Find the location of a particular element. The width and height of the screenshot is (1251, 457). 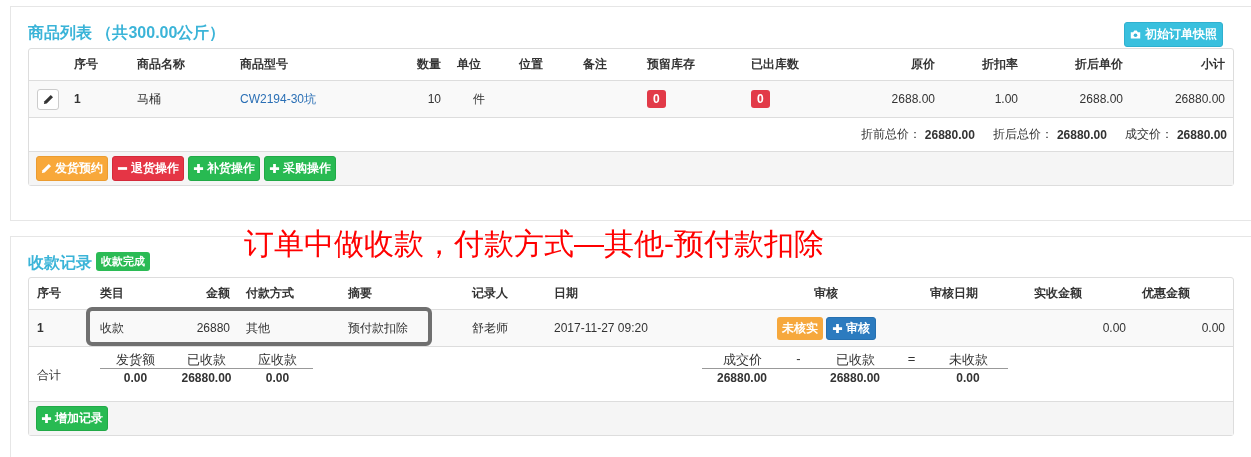

table-cell-text: 1.00 is located at coordinates (1006, 99).